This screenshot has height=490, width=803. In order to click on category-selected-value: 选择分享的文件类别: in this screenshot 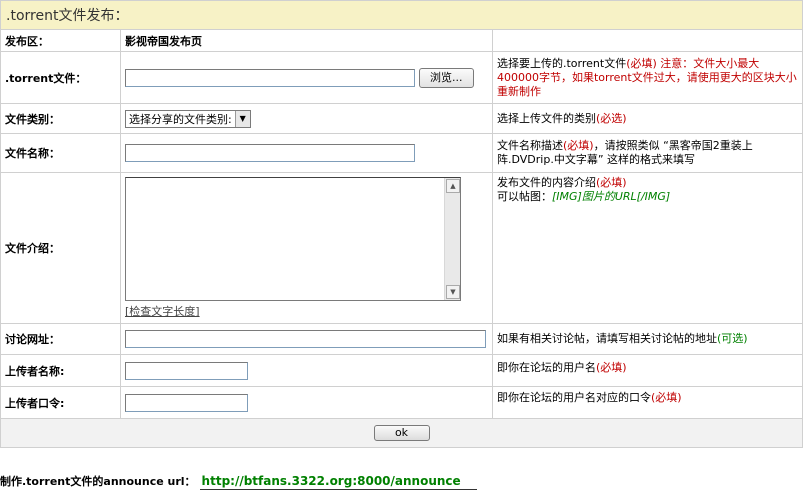, I will do `click(180, 119)`.